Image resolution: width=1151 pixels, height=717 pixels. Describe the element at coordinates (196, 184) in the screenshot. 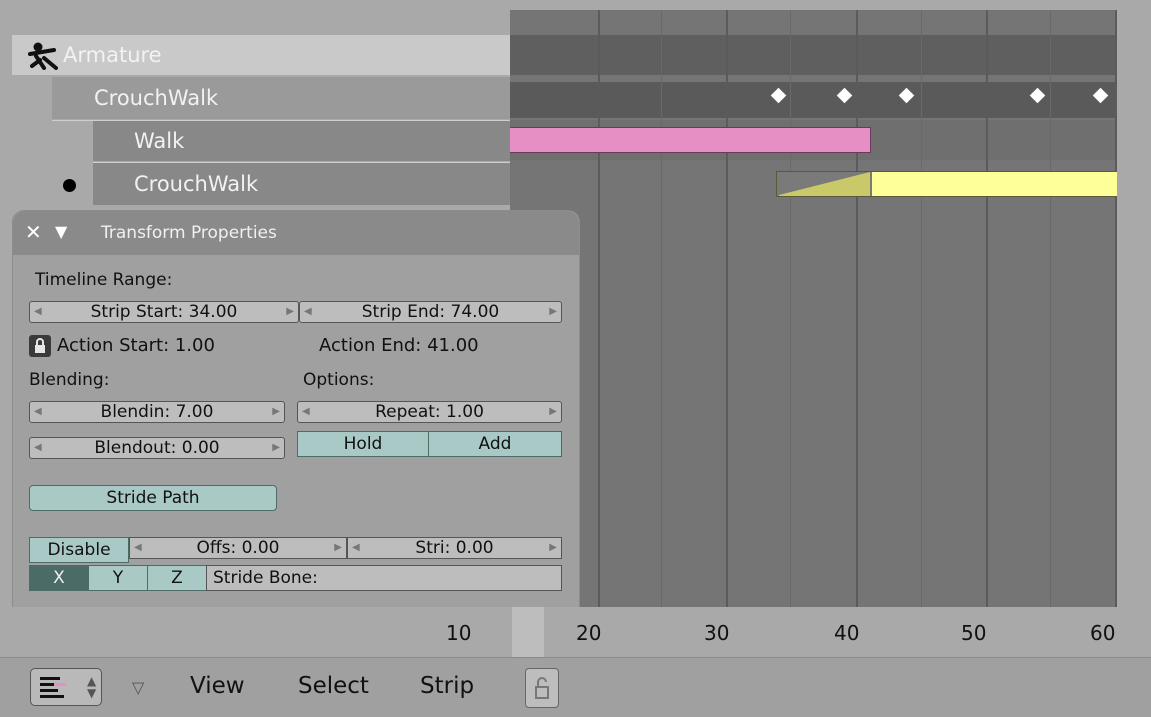

I see `channel-strip-crouch-label: CrouchWalk` at that location.